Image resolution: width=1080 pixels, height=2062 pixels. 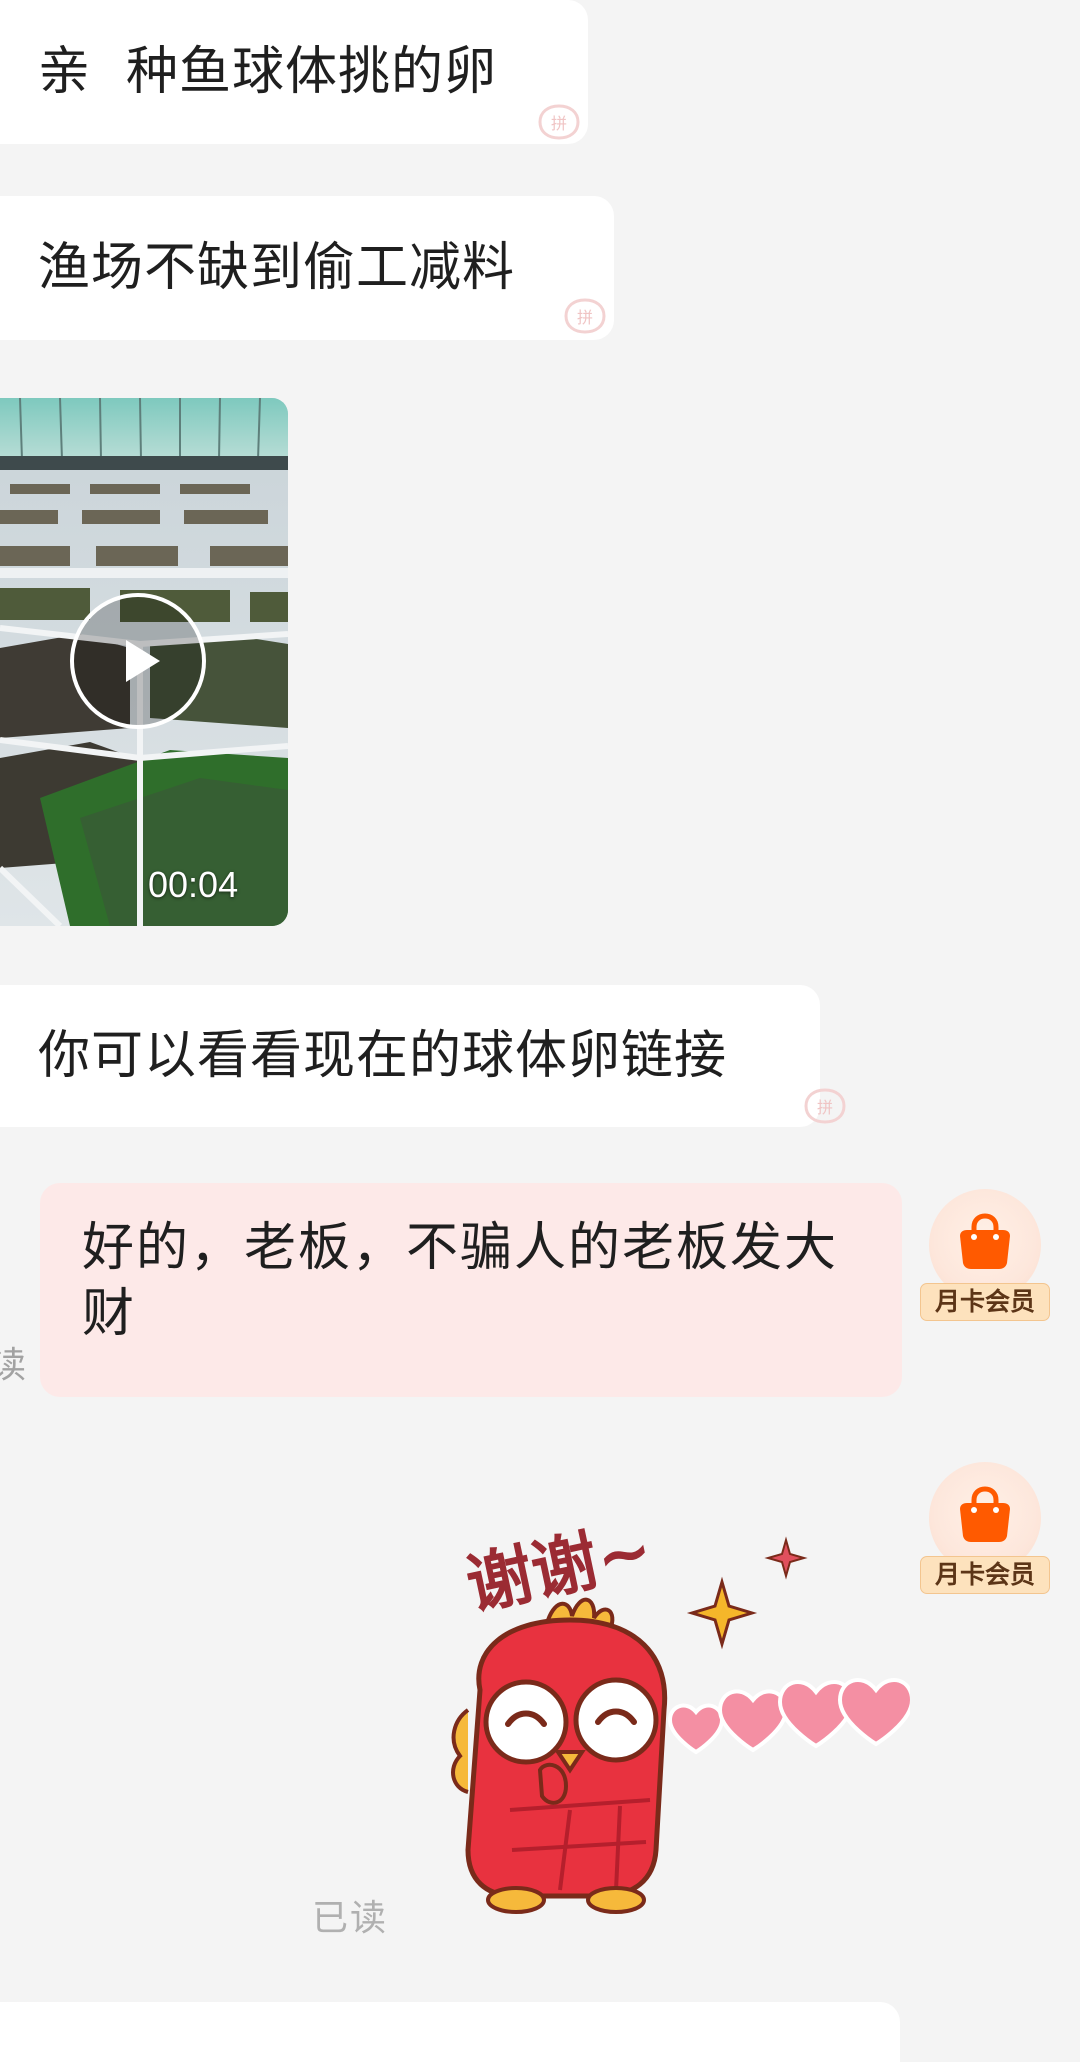 I want to click on video-duration: 00:04, so click(x=193, y=884).